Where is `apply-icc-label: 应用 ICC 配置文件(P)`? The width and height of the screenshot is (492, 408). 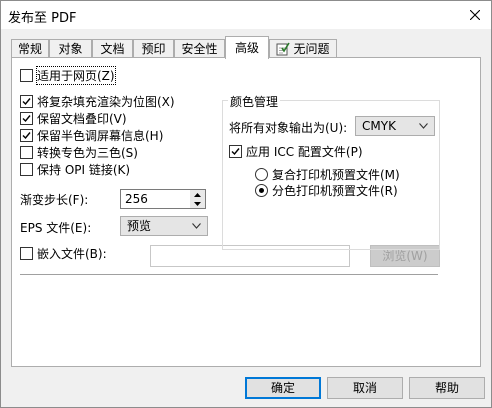
apply-icc-label: 应用 ICC 配置文件(P) is located at coordinates (304, 151).